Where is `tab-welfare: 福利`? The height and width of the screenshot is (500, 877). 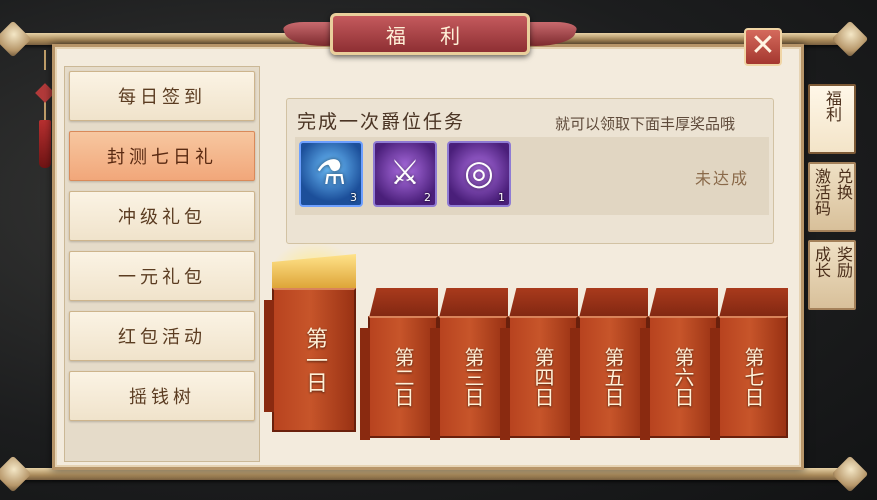 tab-welfare: 福利 is located at coordinates (832, 119).